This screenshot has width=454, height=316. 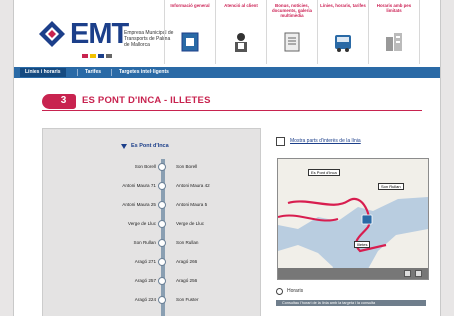 What do you see at coordinates (325, 141) in the screenshot?
I see `map-link-text: Mostra parts d'interès de la línia` at bounding box center [325, 141].